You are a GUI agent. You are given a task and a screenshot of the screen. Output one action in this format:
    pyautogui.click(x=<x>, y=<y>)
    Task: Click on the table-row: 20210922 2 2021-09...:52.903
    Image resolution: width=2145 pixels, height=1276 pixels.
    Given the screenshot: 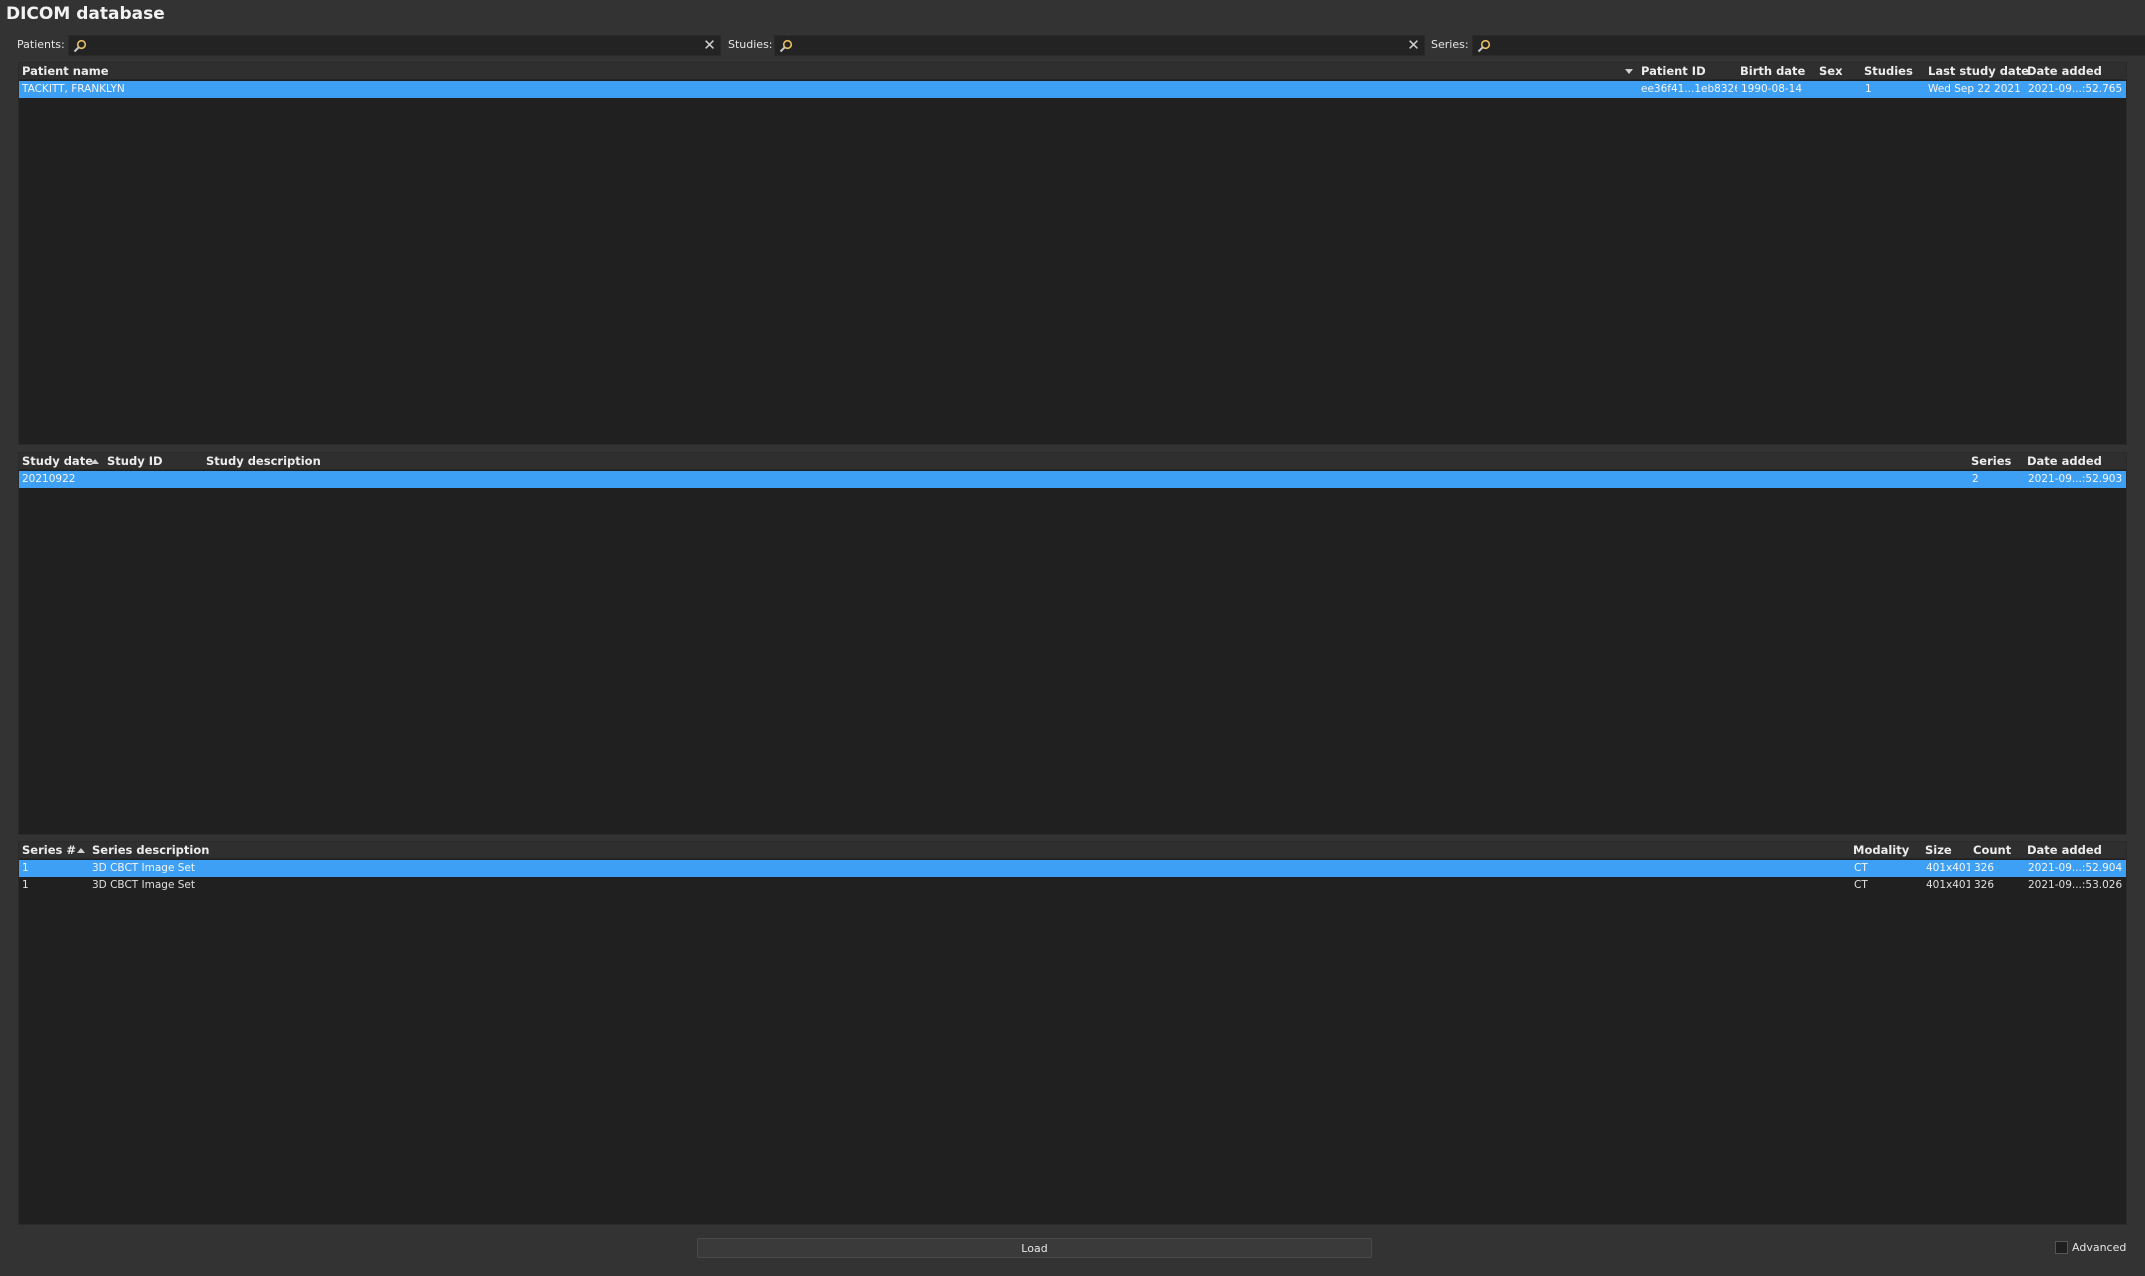 What is the action you would take?
    pyautogui.click(x=1072, y=479)
    